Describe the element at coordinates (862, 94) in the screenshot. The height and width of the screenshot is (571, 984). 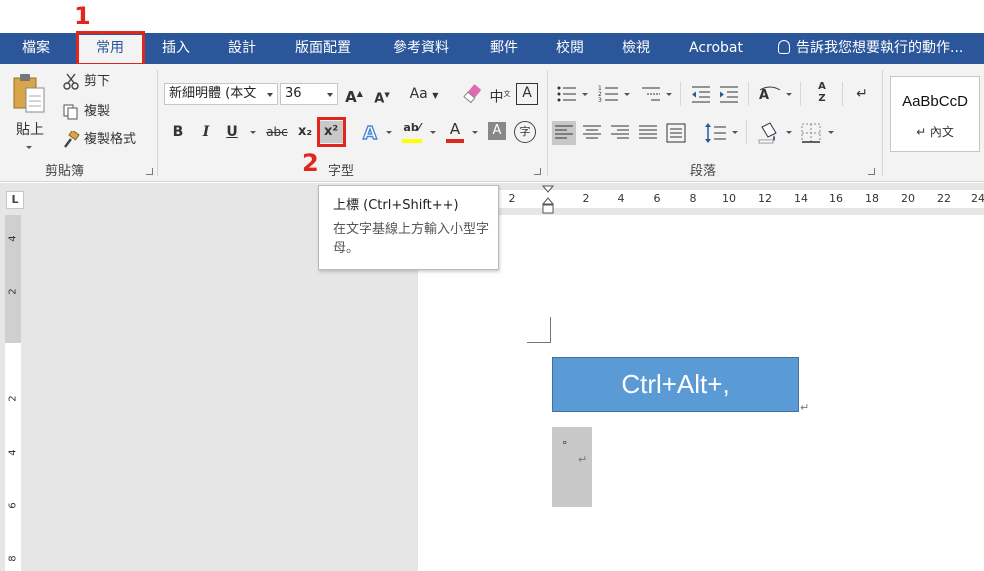
I see `show-paragraph-marks-button: ↵` at that location.